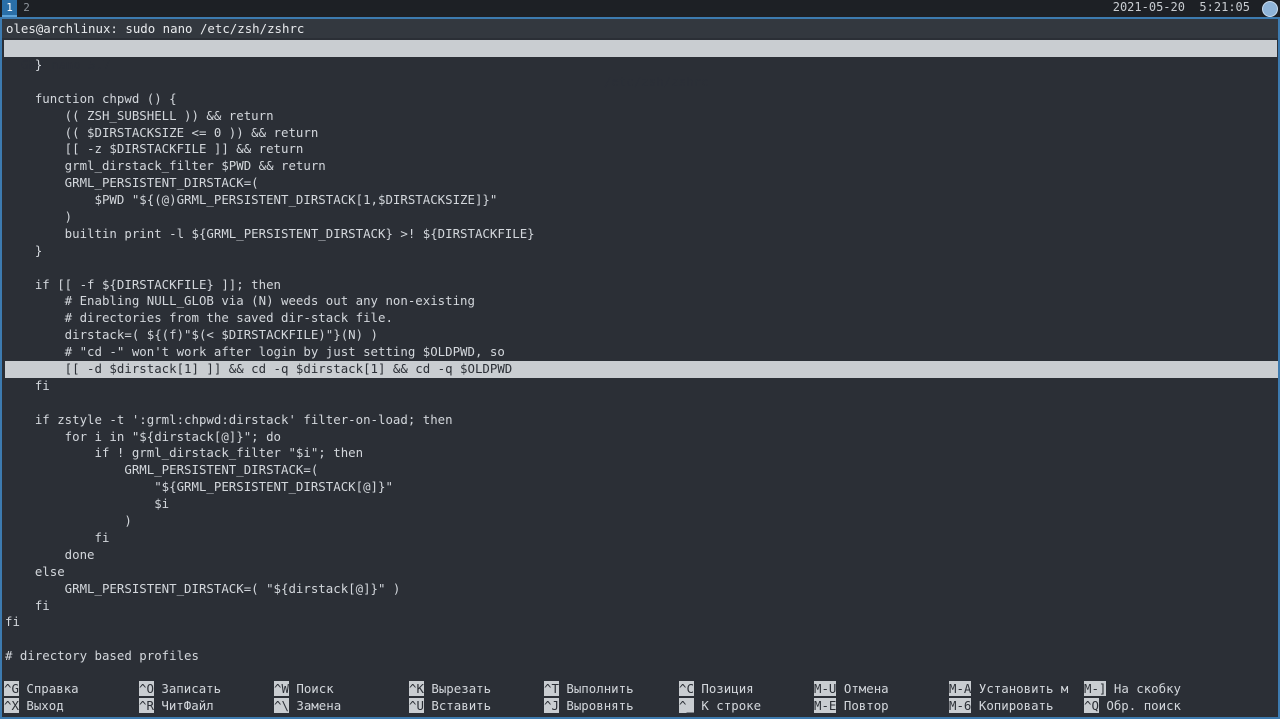 This screenshot has width=1280, height=719. What do you see at coordinates (11, 705) in the screenshot?
I see `shortcut-key: ^X` at bounding box center [11, 705].